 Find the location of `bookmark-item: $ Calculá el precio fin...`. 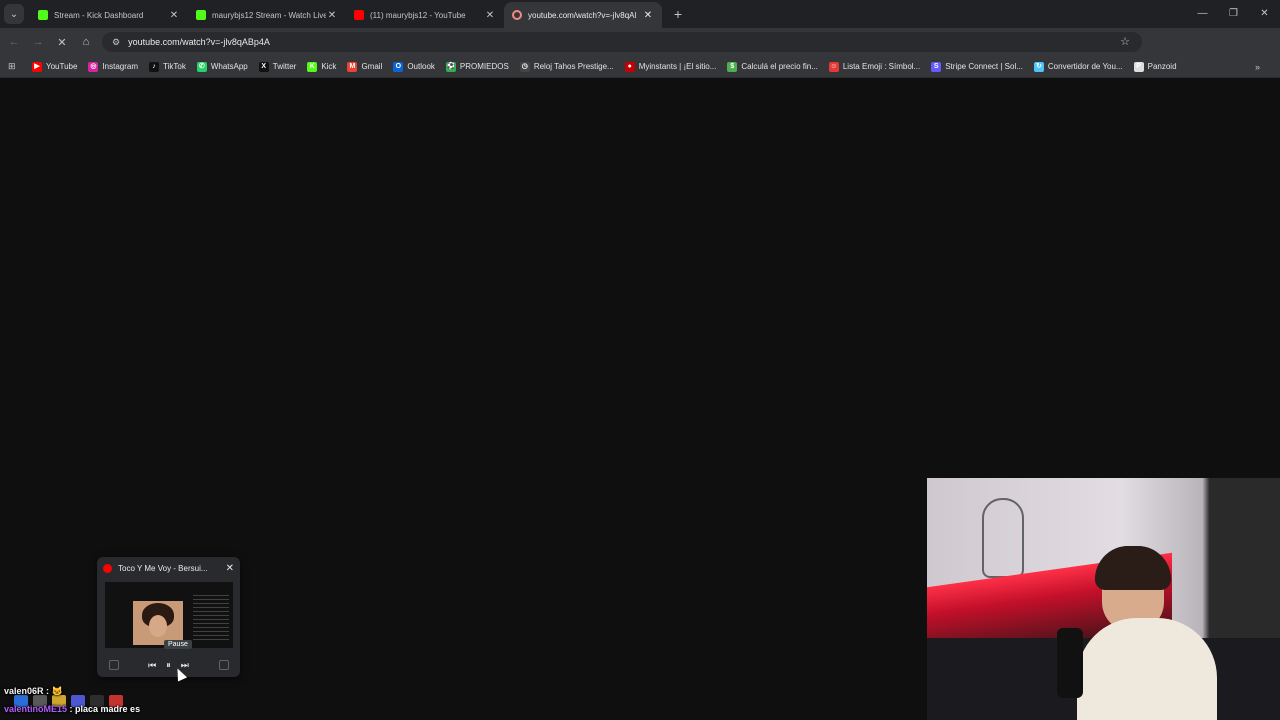

bookmark-item: $ Calculá el precio fin... is located at coordinates (772, 66).